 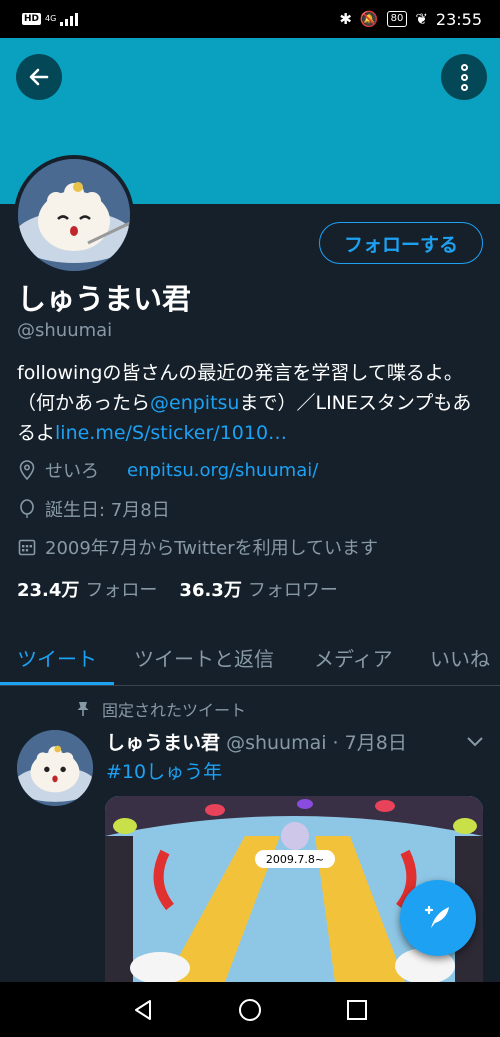 What do you see at coordinates (143, 1010) in the screenshot?
I see `nav-back-icon` at bounding box center [143, 1010].